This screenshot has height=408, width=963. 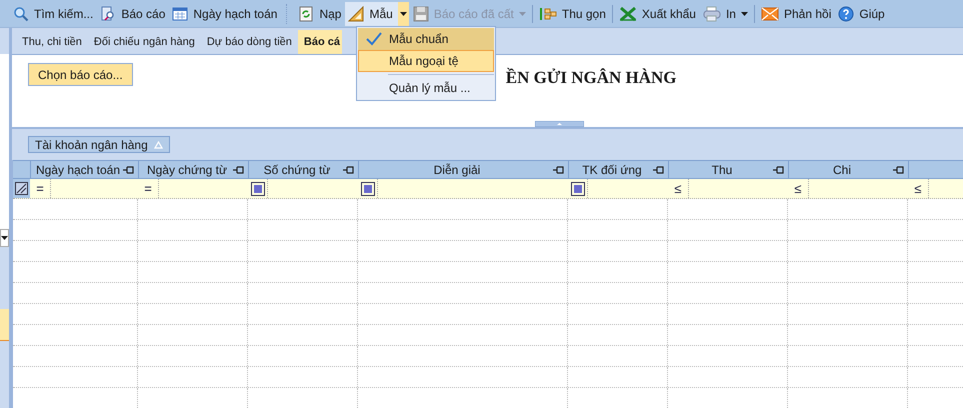 What do you see at coordinates (132, 14) in the screenshot?
I see `toolbar-button: Báo cáo` at bounding box center [132, 14].